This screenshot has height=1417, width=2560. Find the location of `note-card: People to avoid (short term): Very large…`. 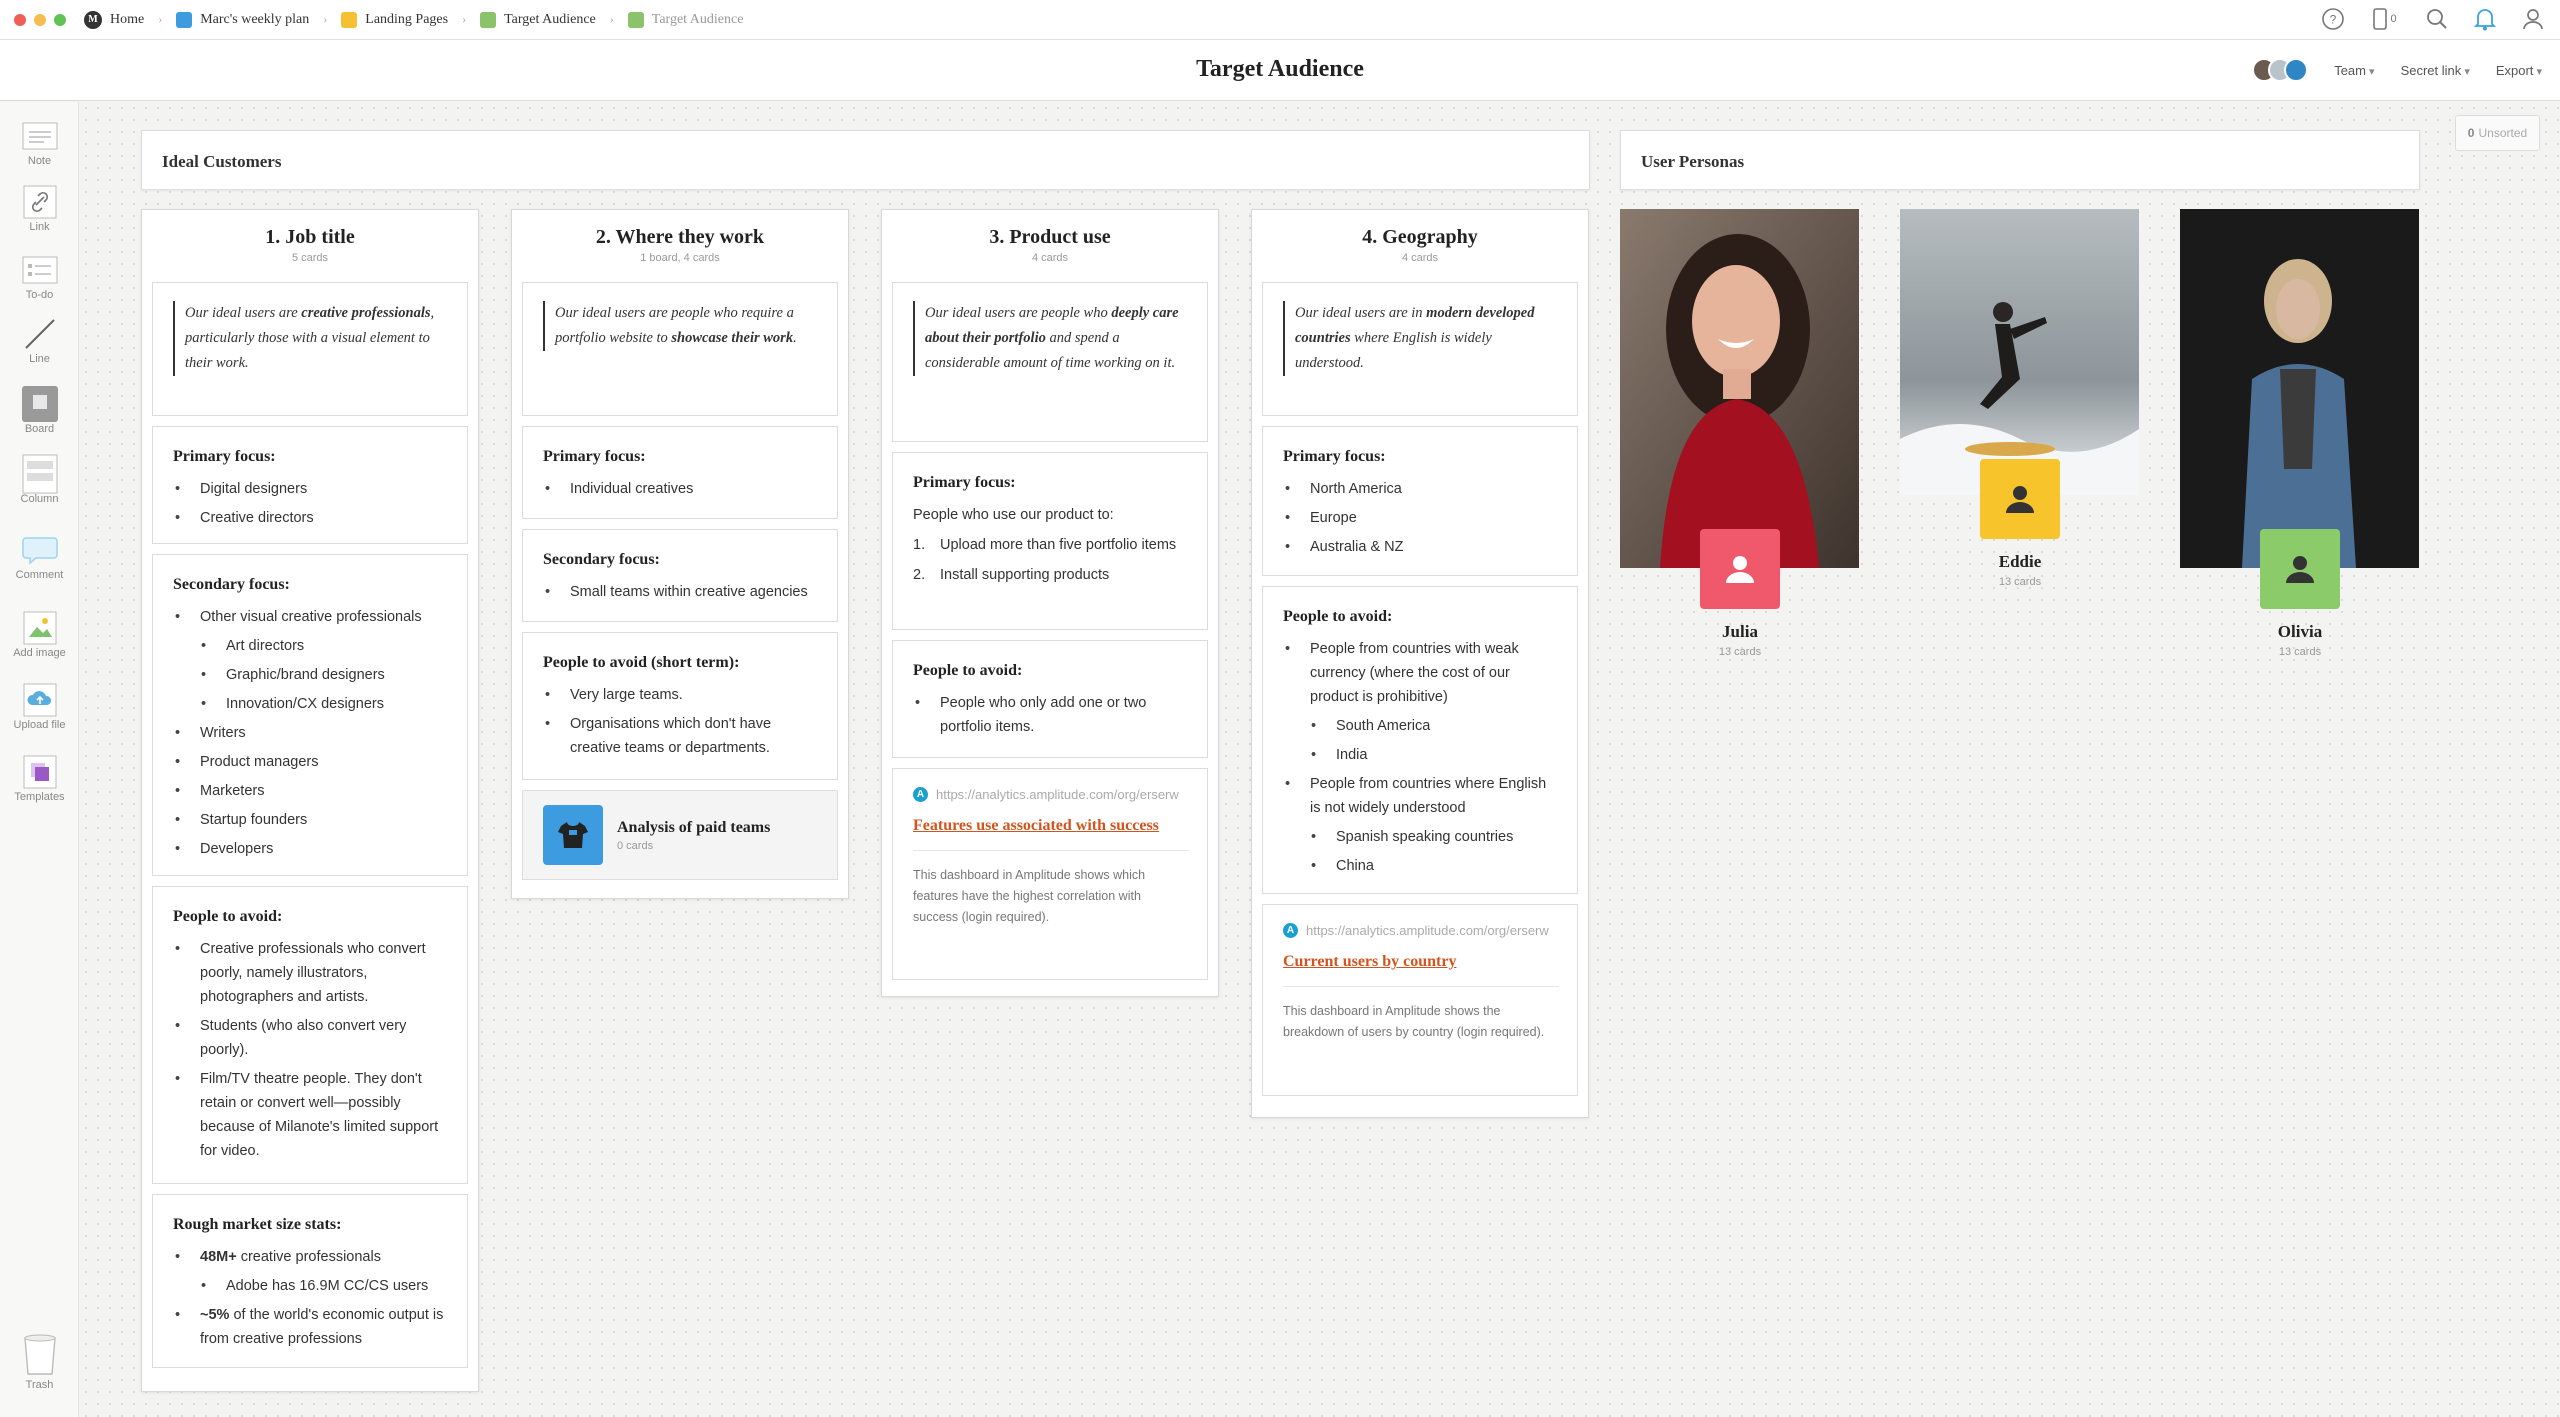

note-card: People to avoid (short term): Very large… is located at coordinates (680, 706).